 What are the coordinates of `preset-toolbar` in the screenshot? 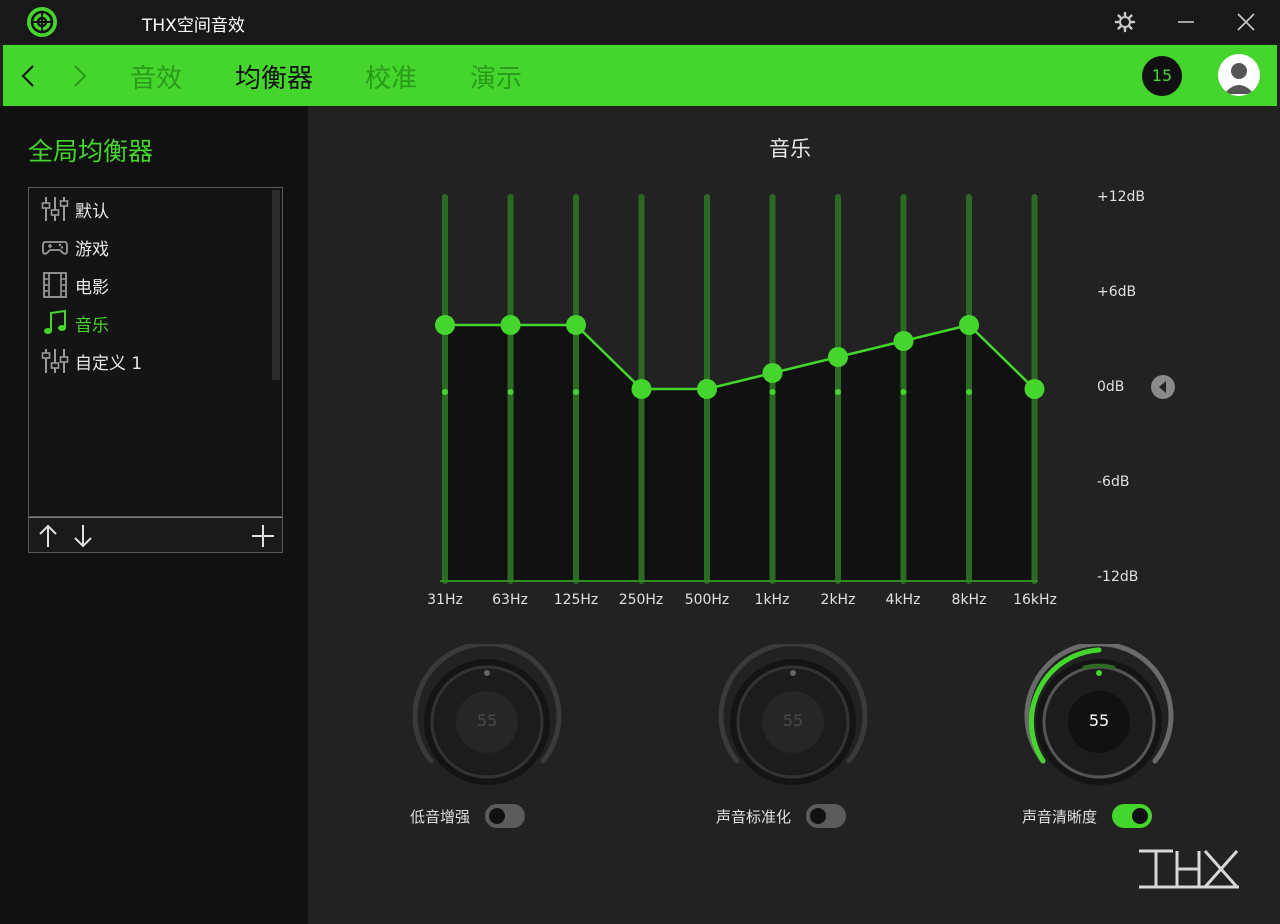 It's located at (155, 535).